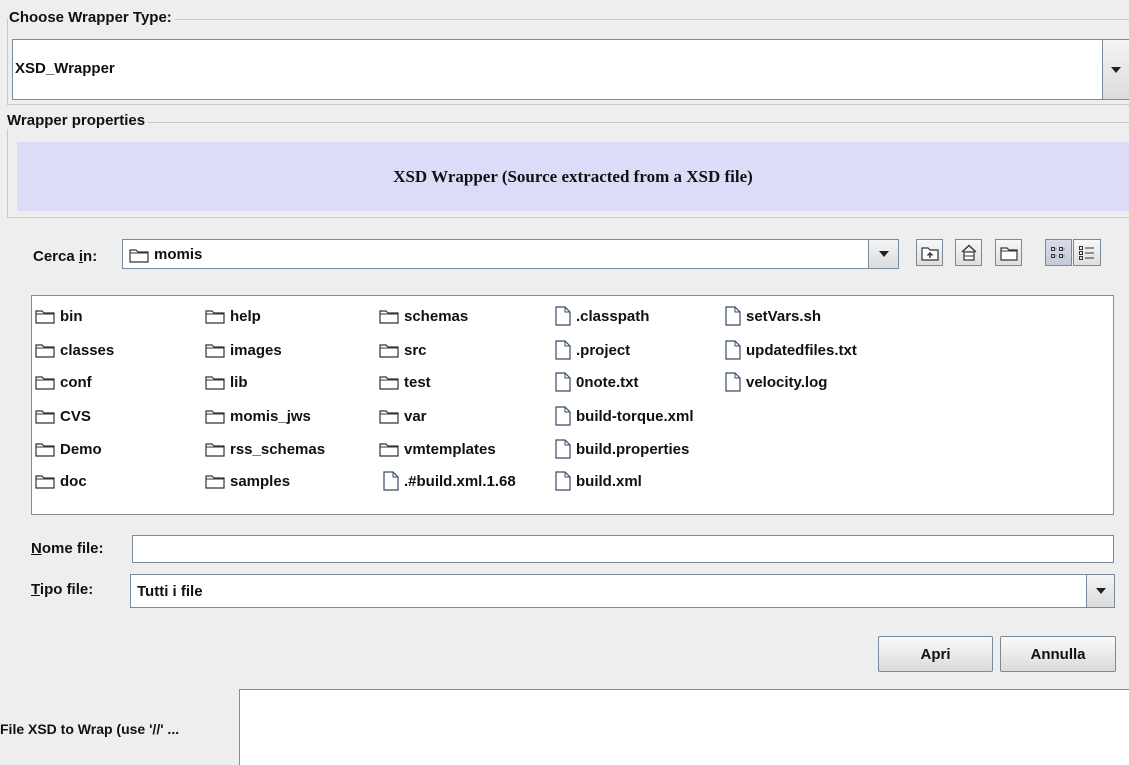  I want to click on new-folder-icon, so click(1008, 253).